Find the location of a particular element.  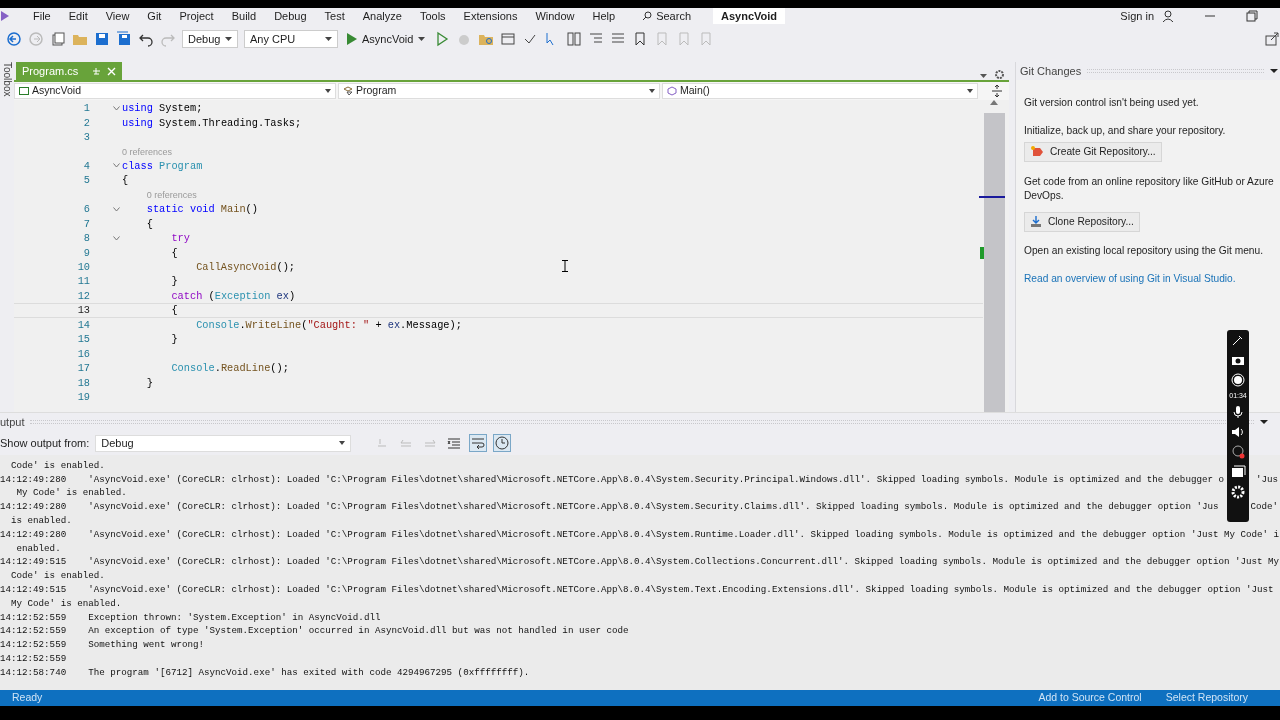

menu-item: File is located at coordinates (42, 16).